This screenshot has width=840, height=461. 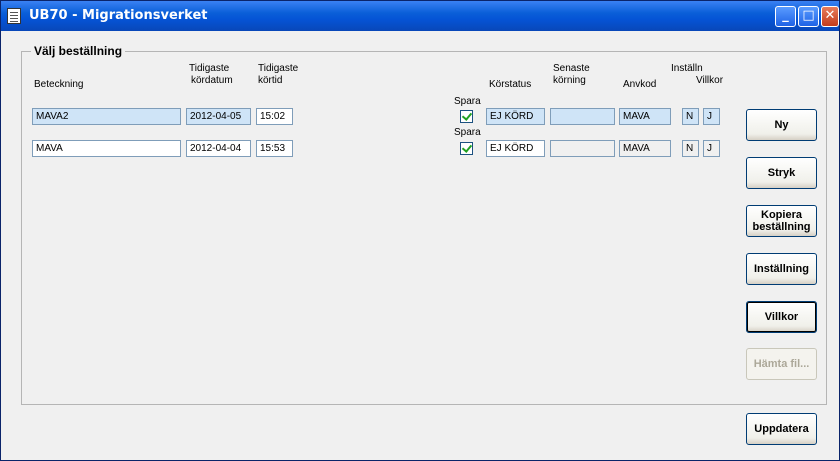 What do you see at coordinates (218, 116) in the screenshot?
I see `kordatum-field: 2012-04-05` at bounding box center [218, 116].